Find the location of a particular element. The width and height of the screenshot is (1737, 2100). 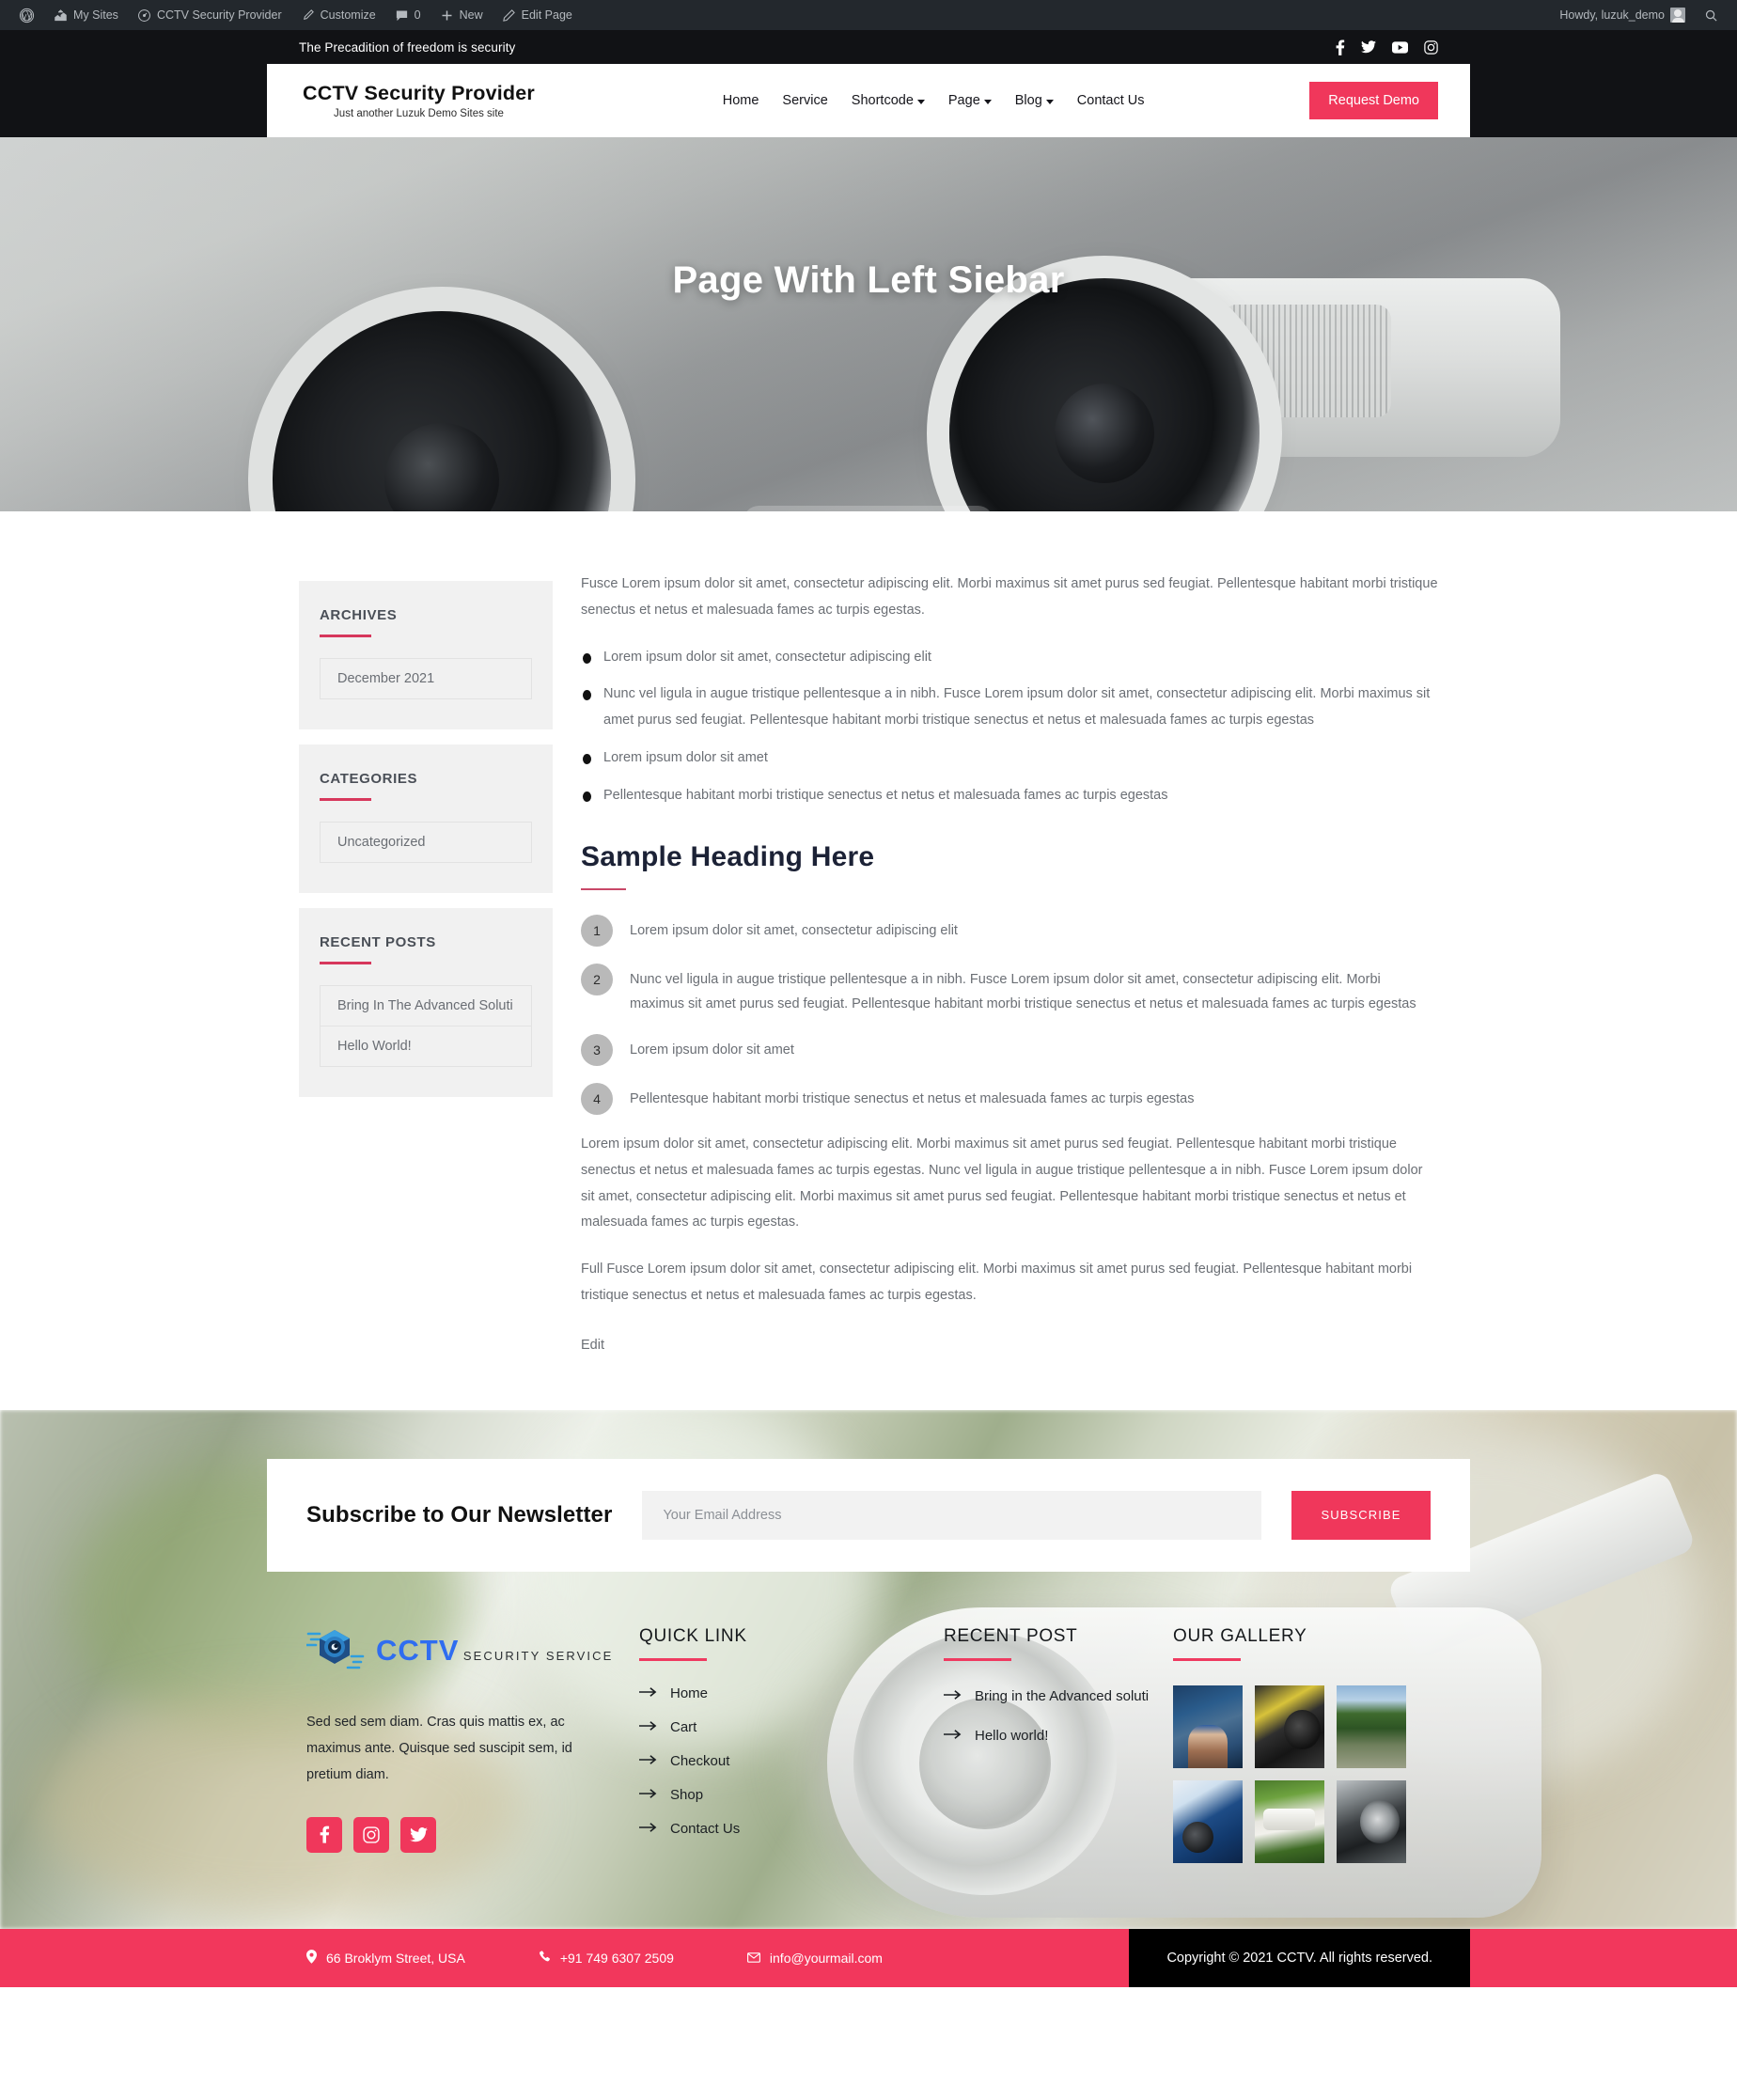

footer-link-shop: Shop is located at coordinates (780, 1795).